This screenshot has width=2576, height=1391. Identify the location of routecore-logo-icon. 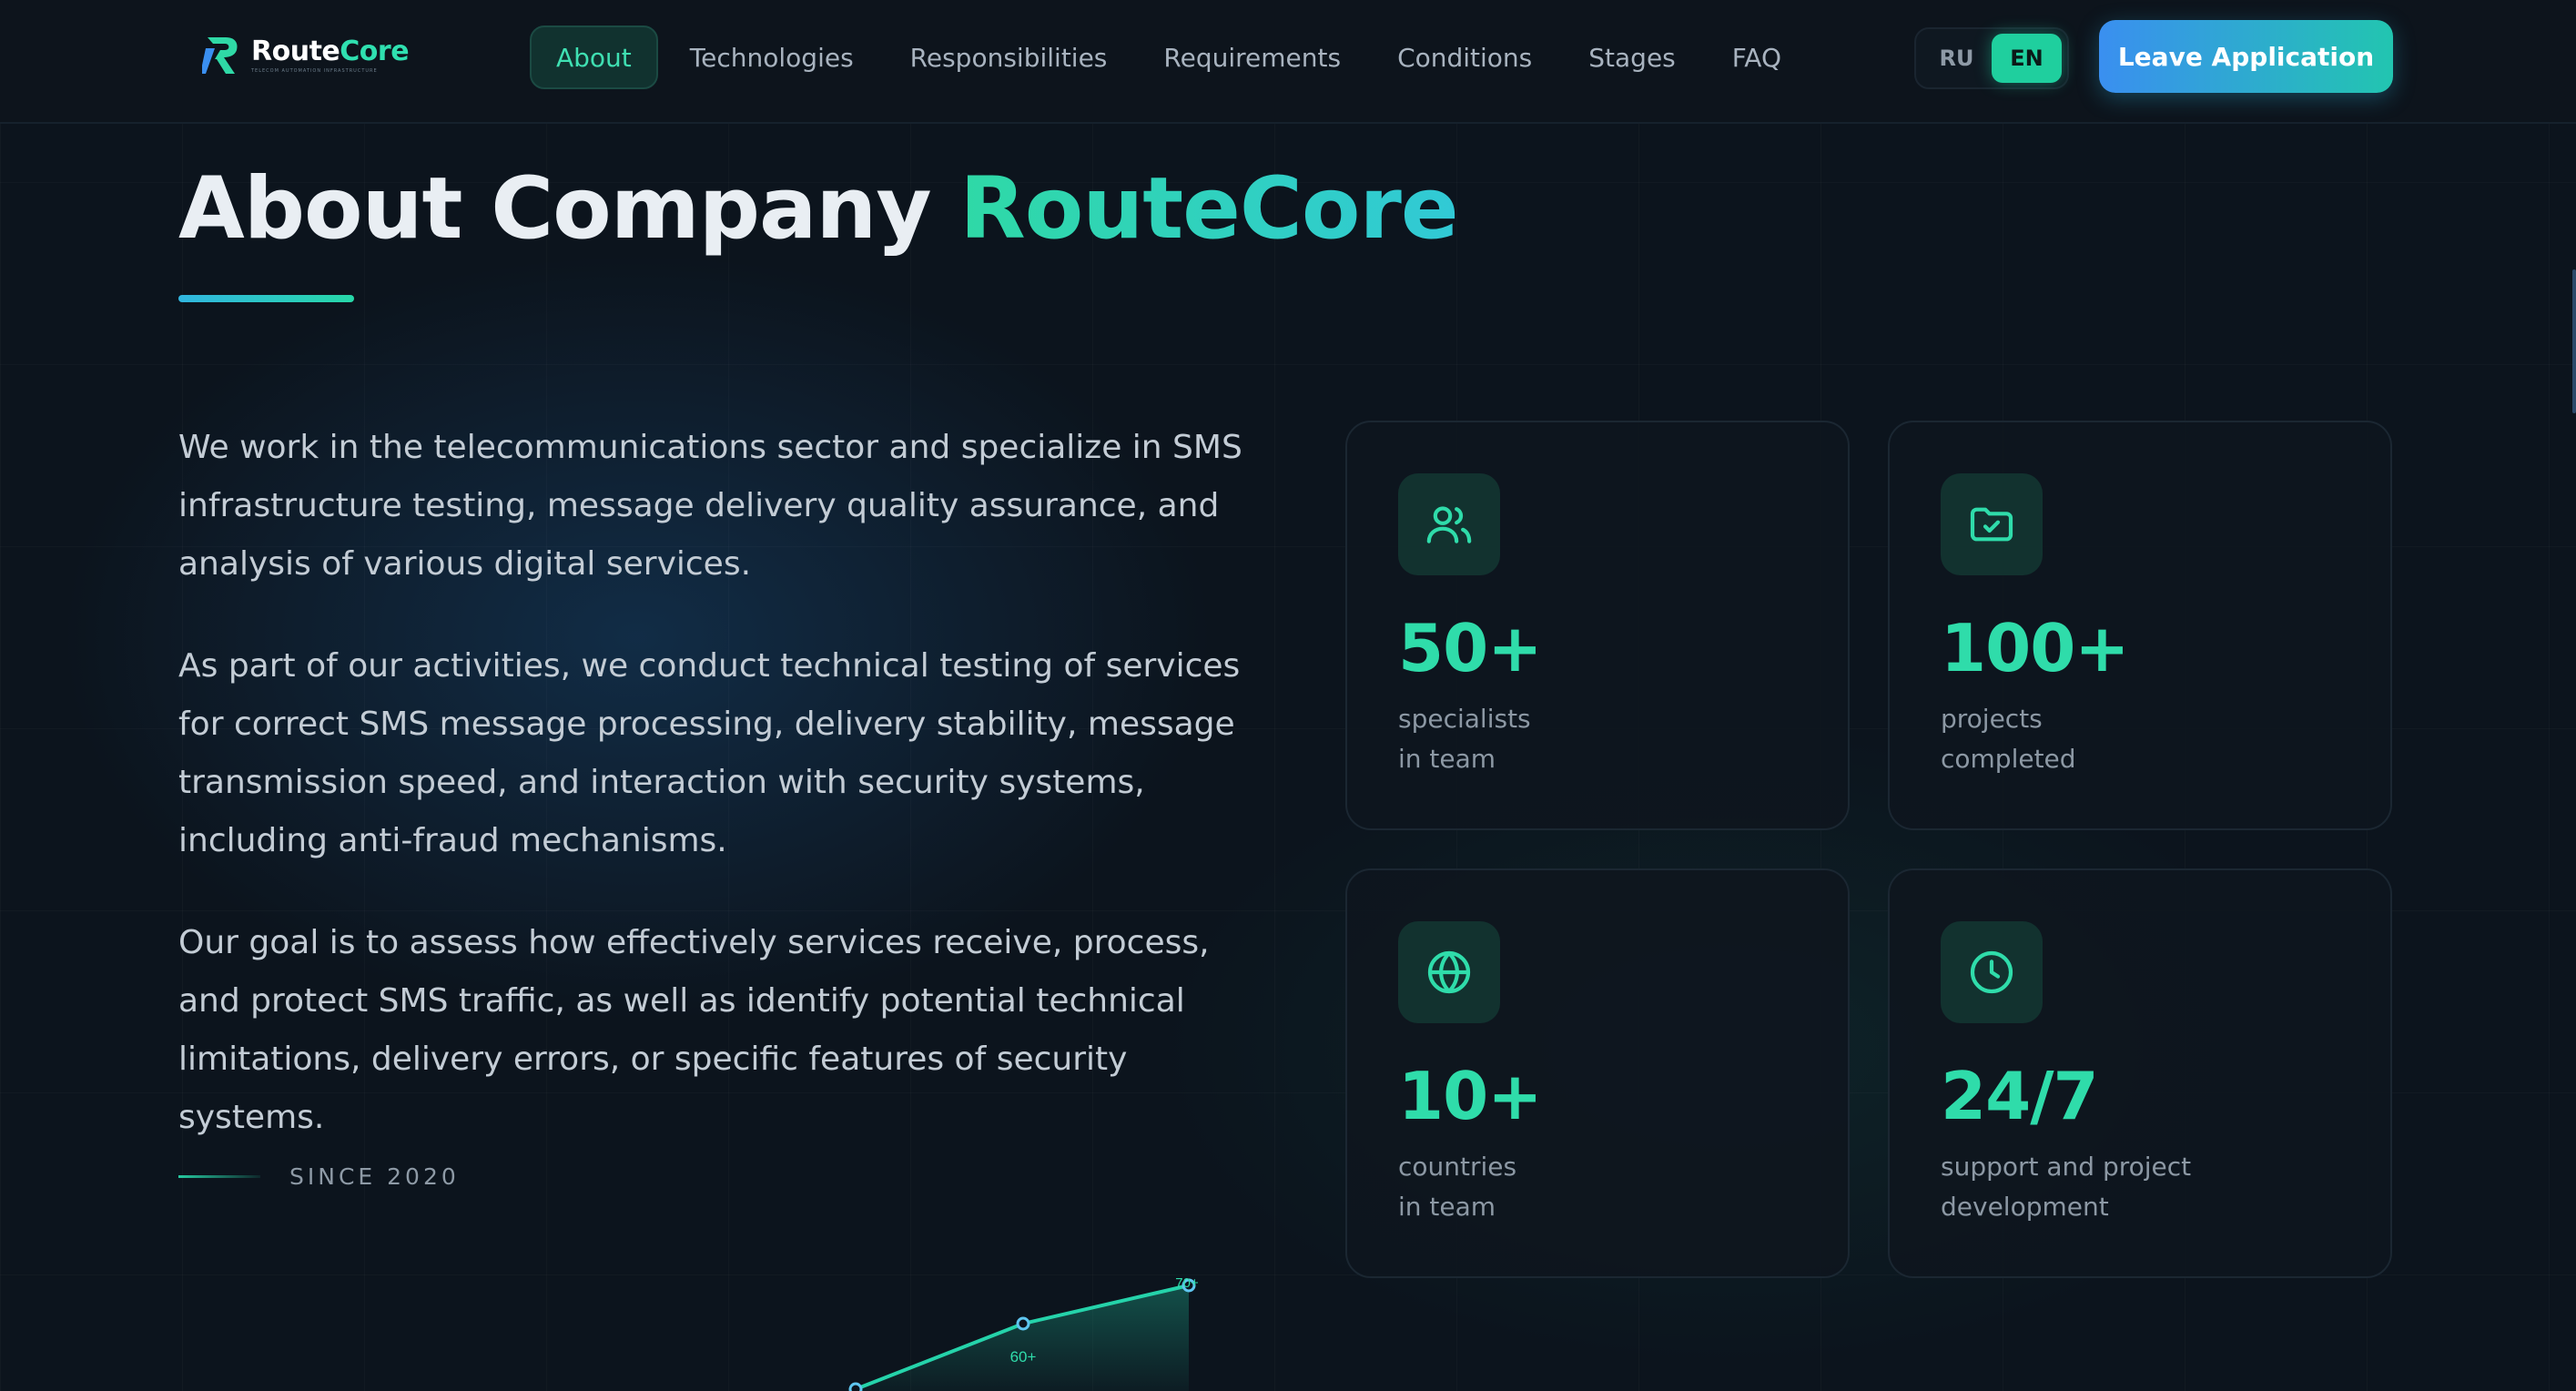
(220, 56).